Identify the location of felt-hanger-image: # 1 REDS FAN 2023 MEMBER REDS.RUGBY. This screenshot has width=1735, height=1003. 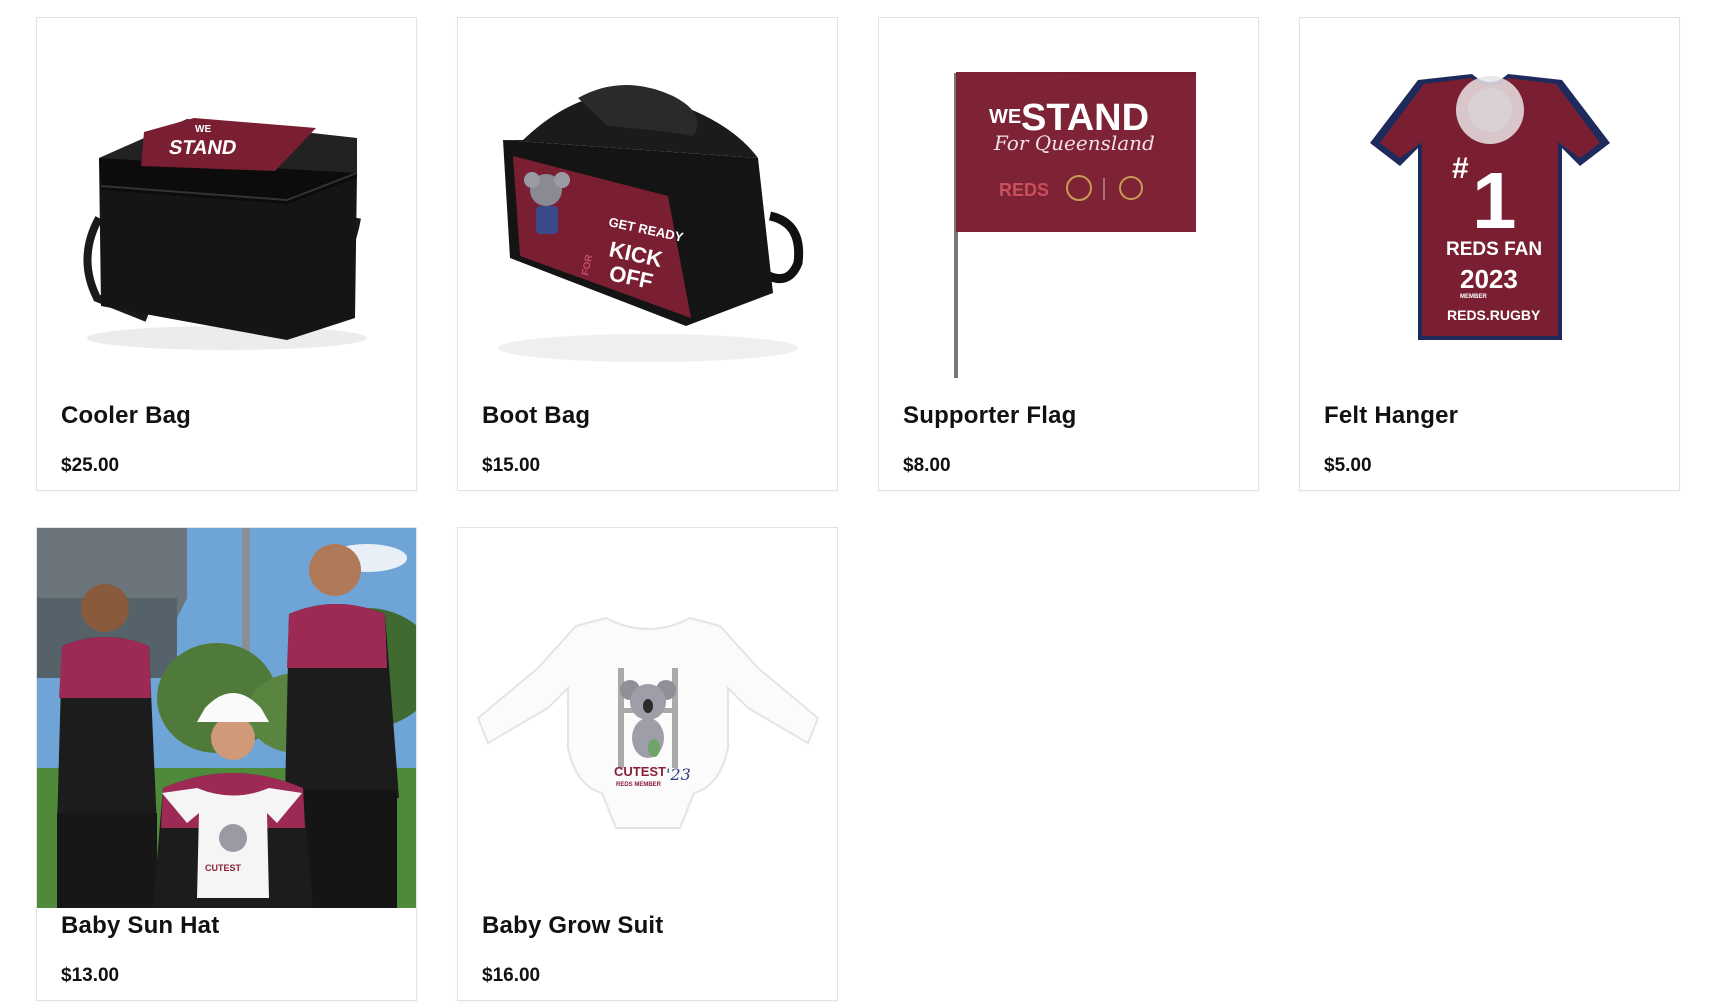
(1489, 208).